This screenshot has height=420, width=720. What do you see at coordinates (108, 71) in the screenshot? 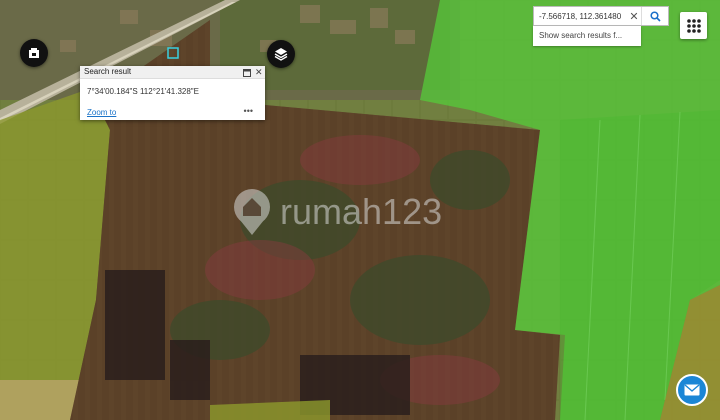
I see `popup-title: Search result` at bounding box center [108, 71].